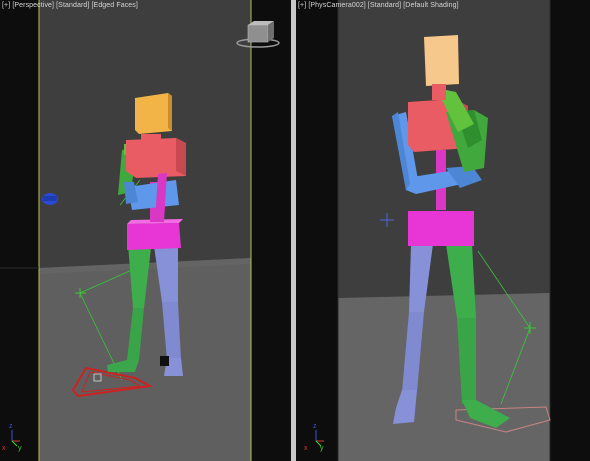 The width and height of the screenshot is (590, 461). I want to click on viewport-point-of-view: [Perspective], so click(33, 5).